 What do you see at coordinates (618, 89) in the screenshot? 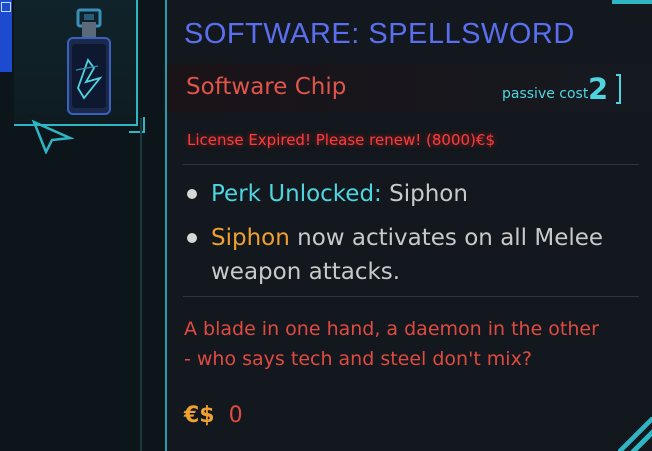
I see `cost-bracket-icon` at bounding box center [618, 89].